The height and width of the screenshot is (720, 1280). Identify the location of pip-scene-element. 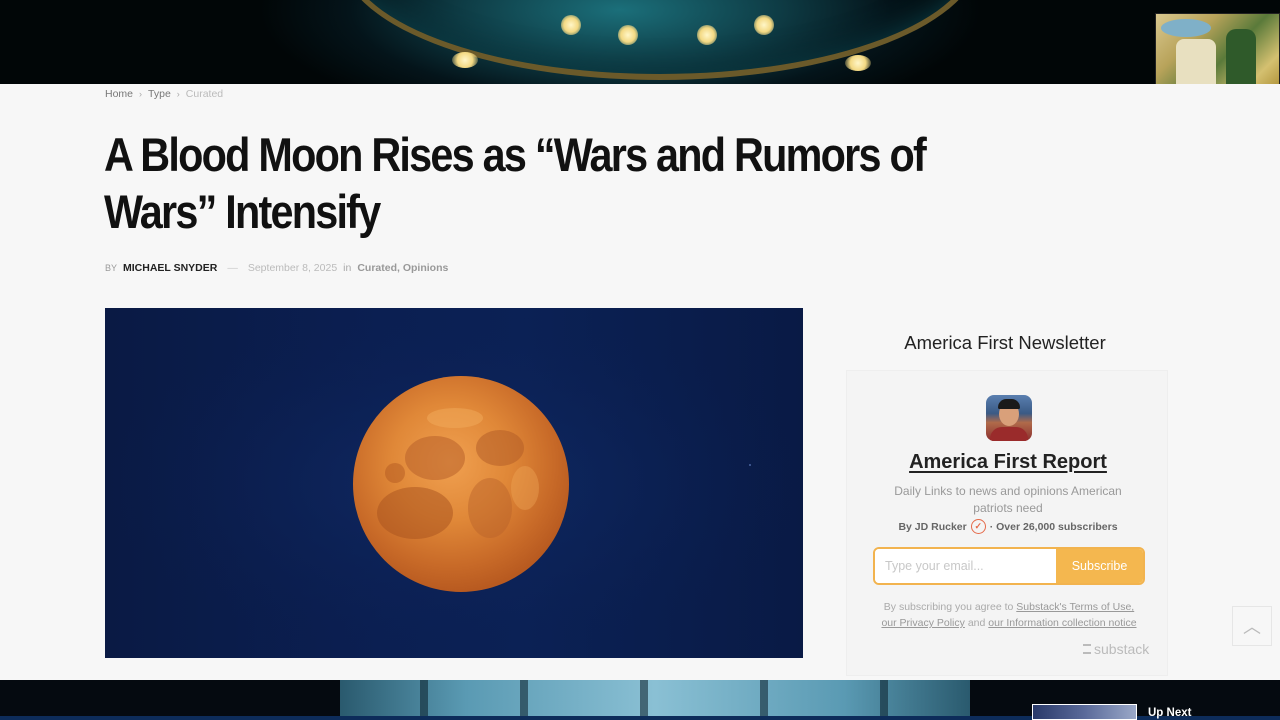
(1186, 28).